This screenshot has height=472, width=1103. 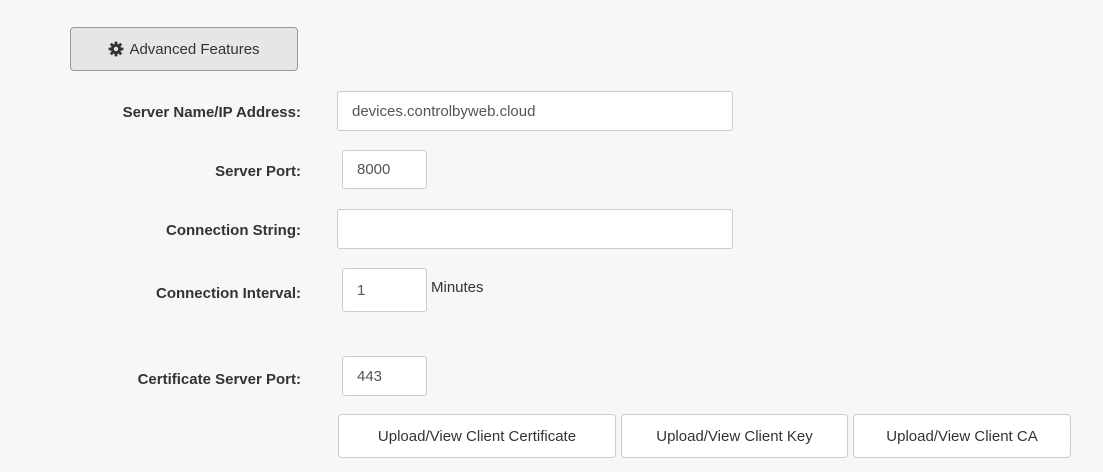 I want to click on advanced-features-label: Advanced Features, so click(x=194, y=49).